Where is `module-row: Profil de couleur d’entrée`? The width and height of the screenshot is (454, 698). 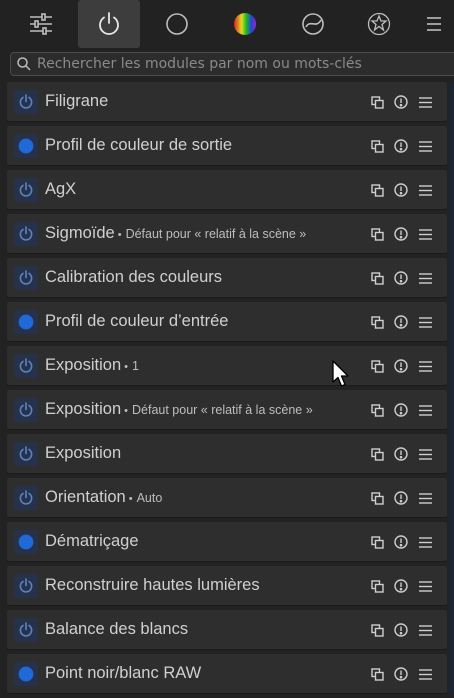
module-row: Profil de couleur d’entrée is located at coordinates (227, 321).